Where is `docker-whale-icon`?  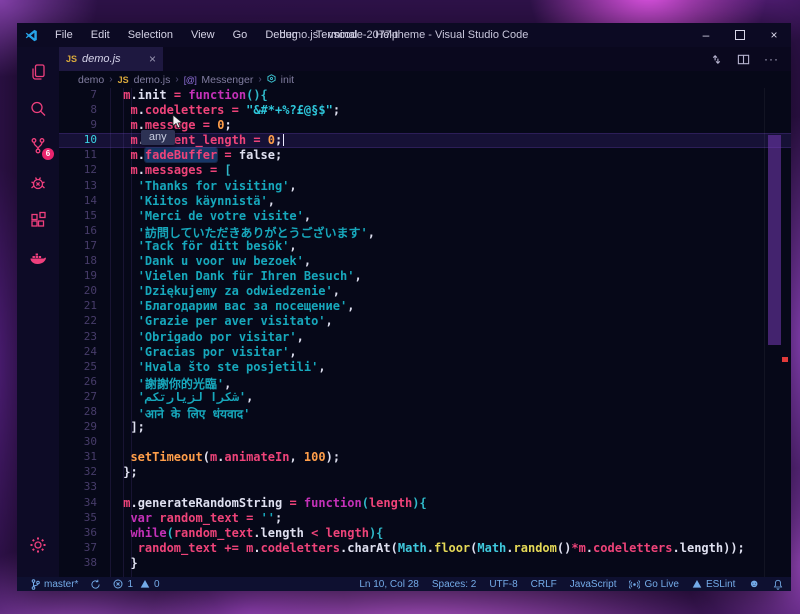 docker-whale-icon is located at coordinates (38, 258).